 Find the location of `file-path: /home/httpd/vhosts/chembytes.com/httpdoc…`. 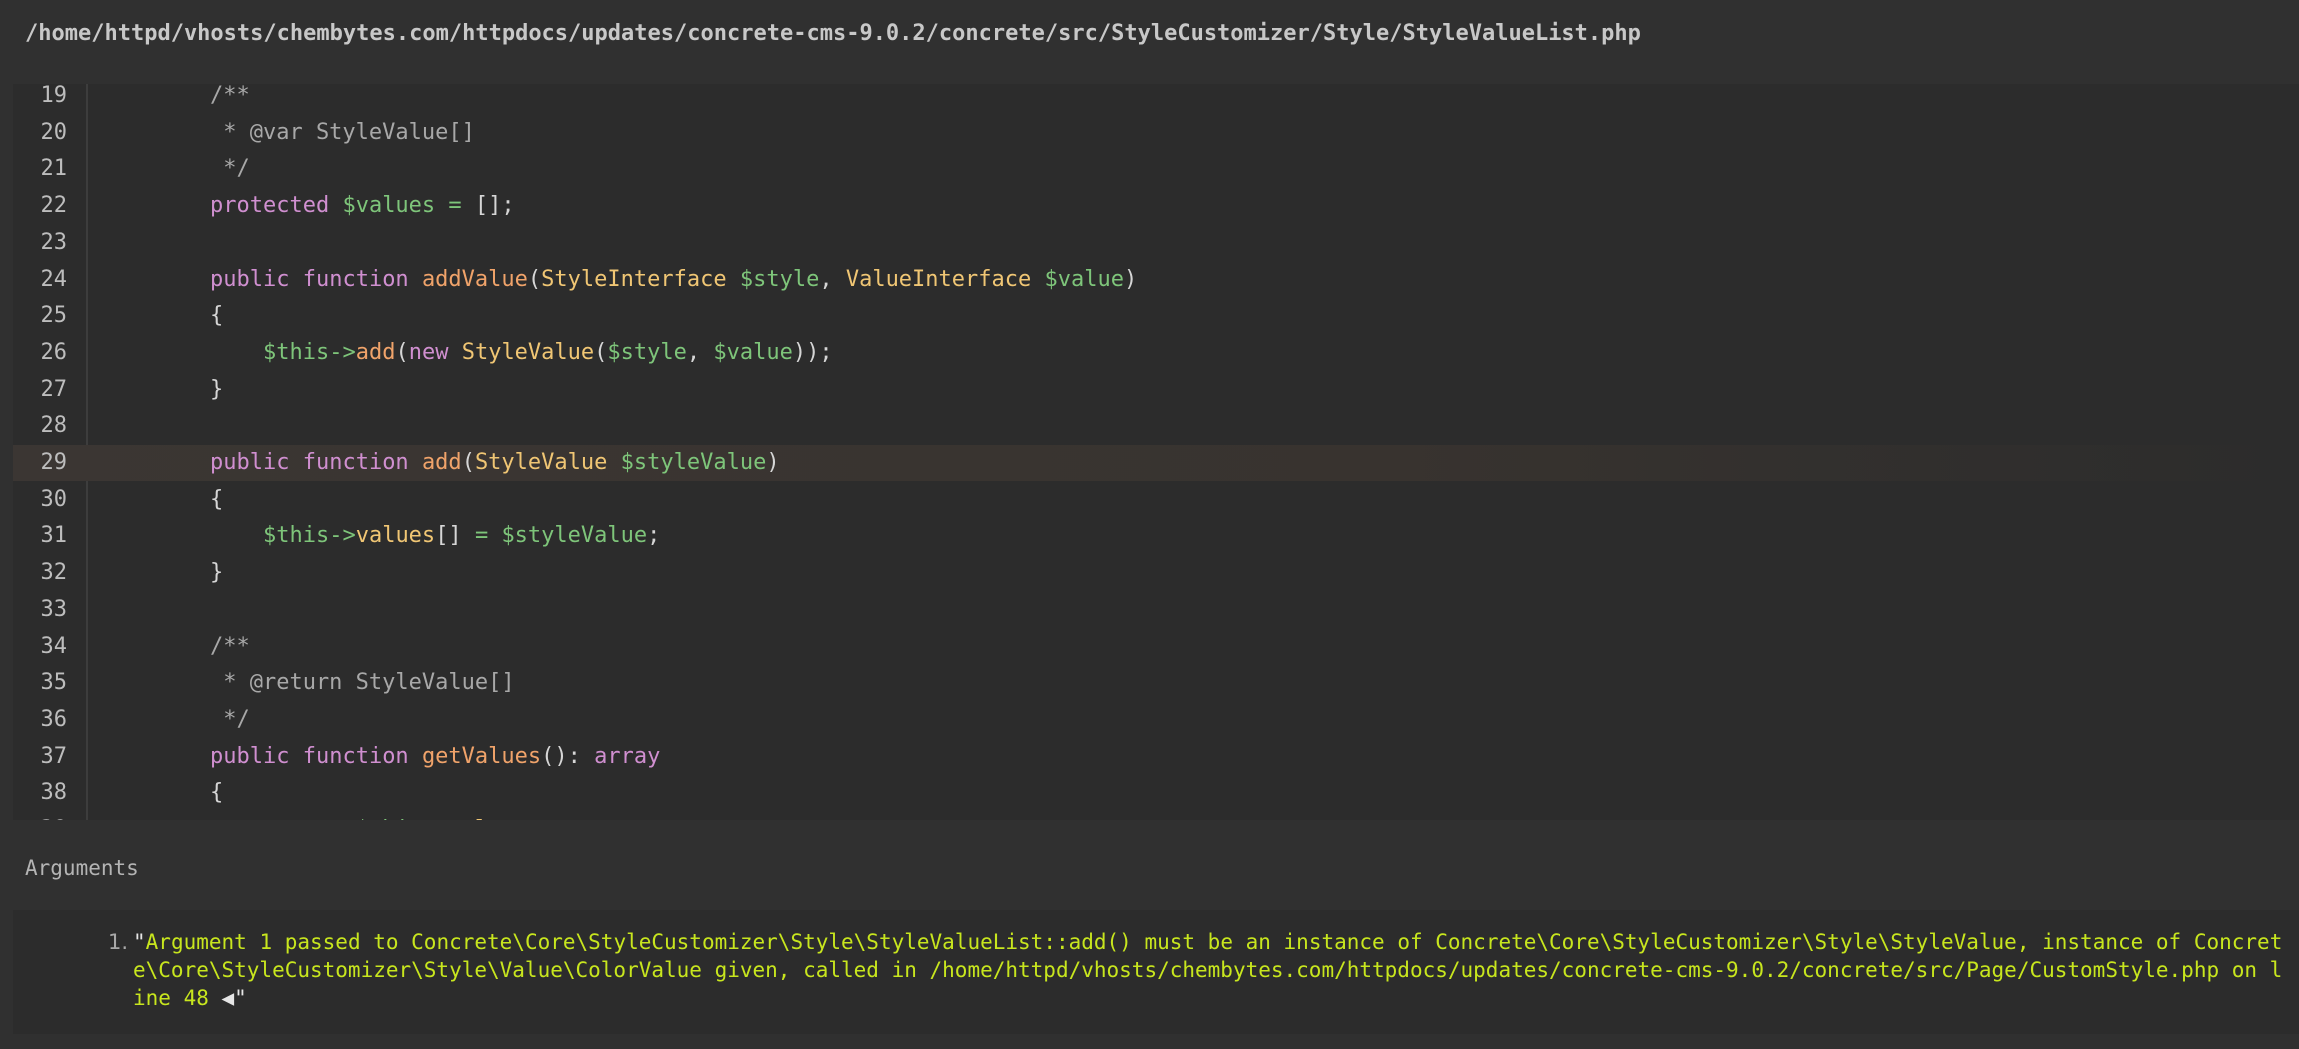

file-path: /home/httpd/vhosts/chembytes.com/httpdoc… is located at coordinates (833, 33).